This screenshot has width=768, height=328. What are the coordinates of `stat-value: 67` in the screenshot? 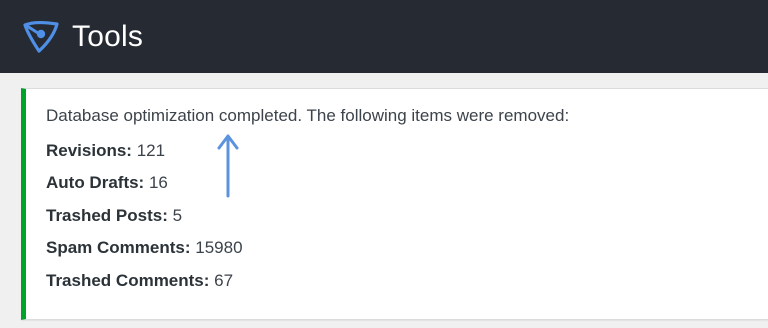 It's located at (224, 280).